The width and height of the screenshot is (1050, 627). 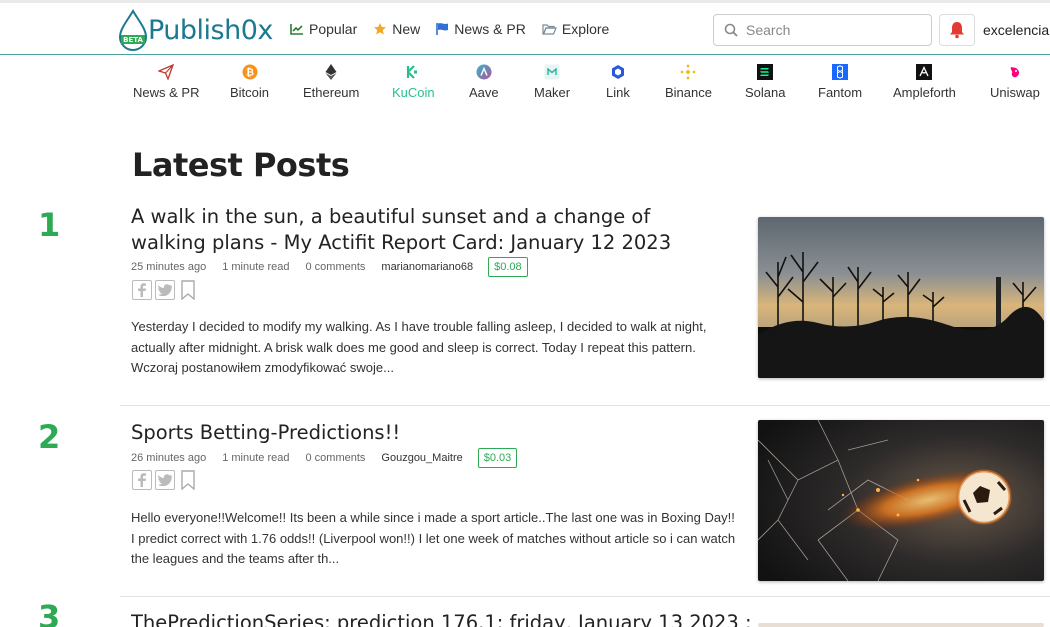 What do you see at coordinates (1015, 92) in the screenshot?
I see `coin-label: Uniswap` at bounding box center [1015, 92].